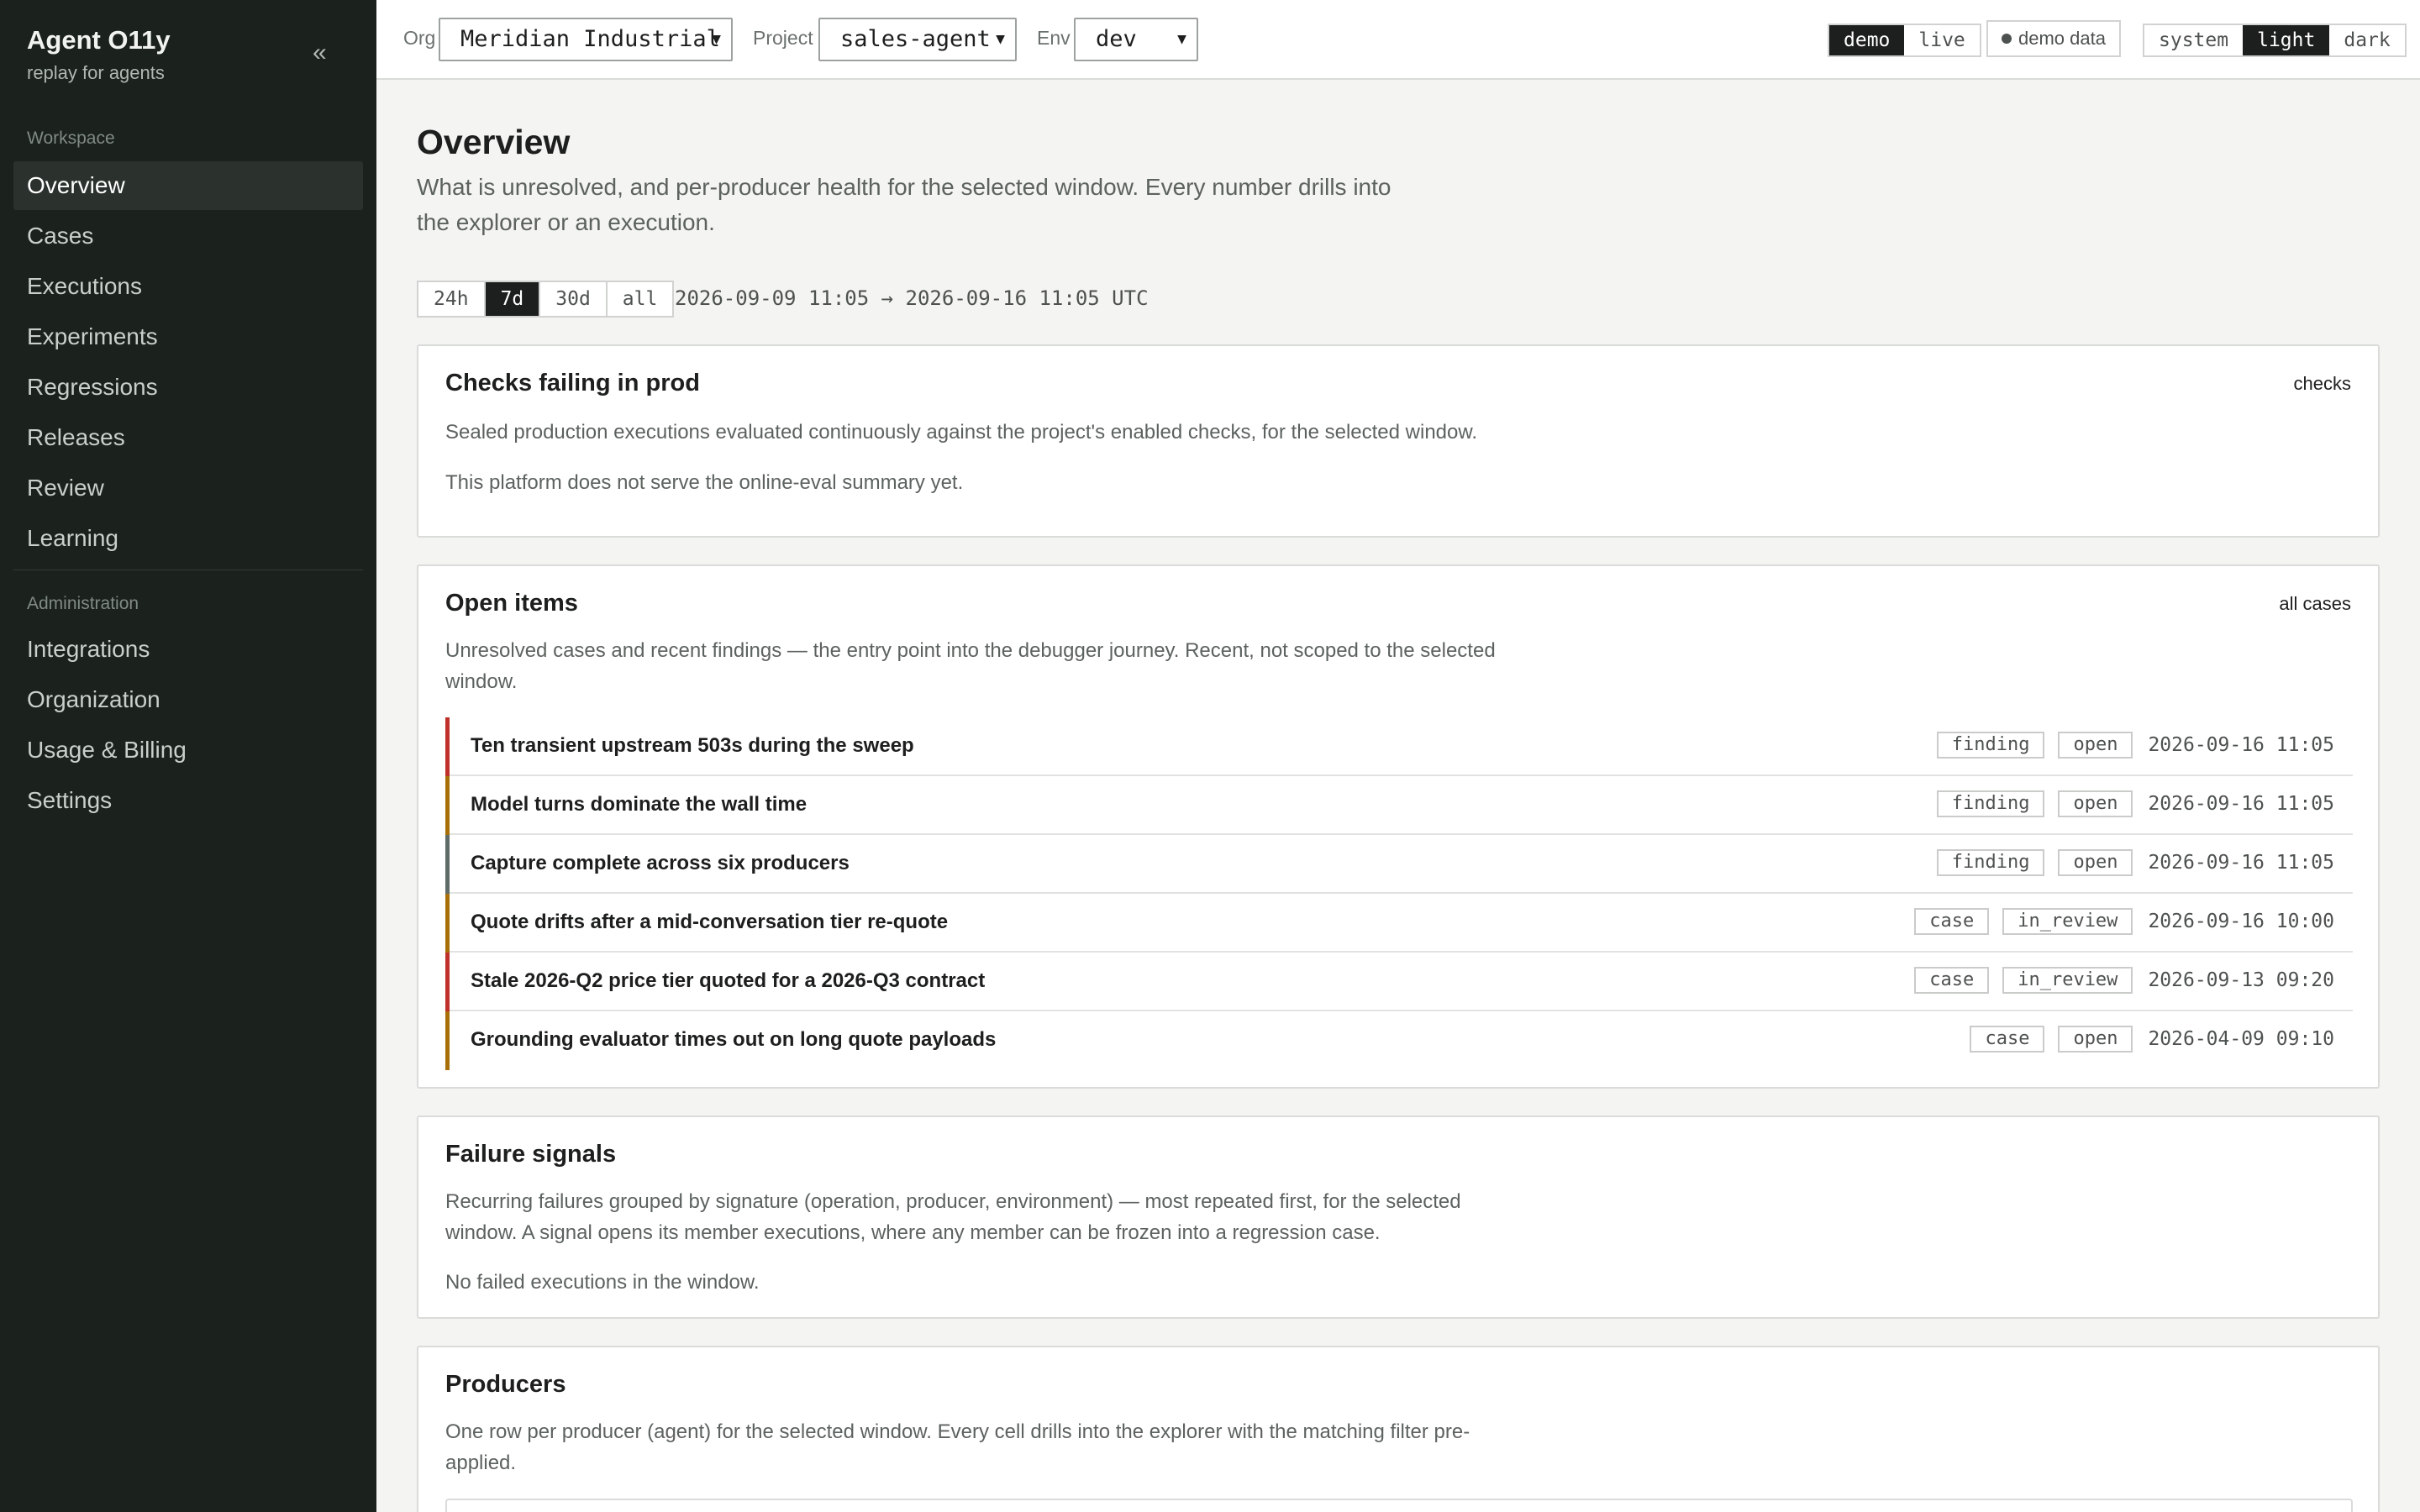  Describe the element at coordinates (511, 603) in the screenshot. I see `card-title: Open items` at that location.